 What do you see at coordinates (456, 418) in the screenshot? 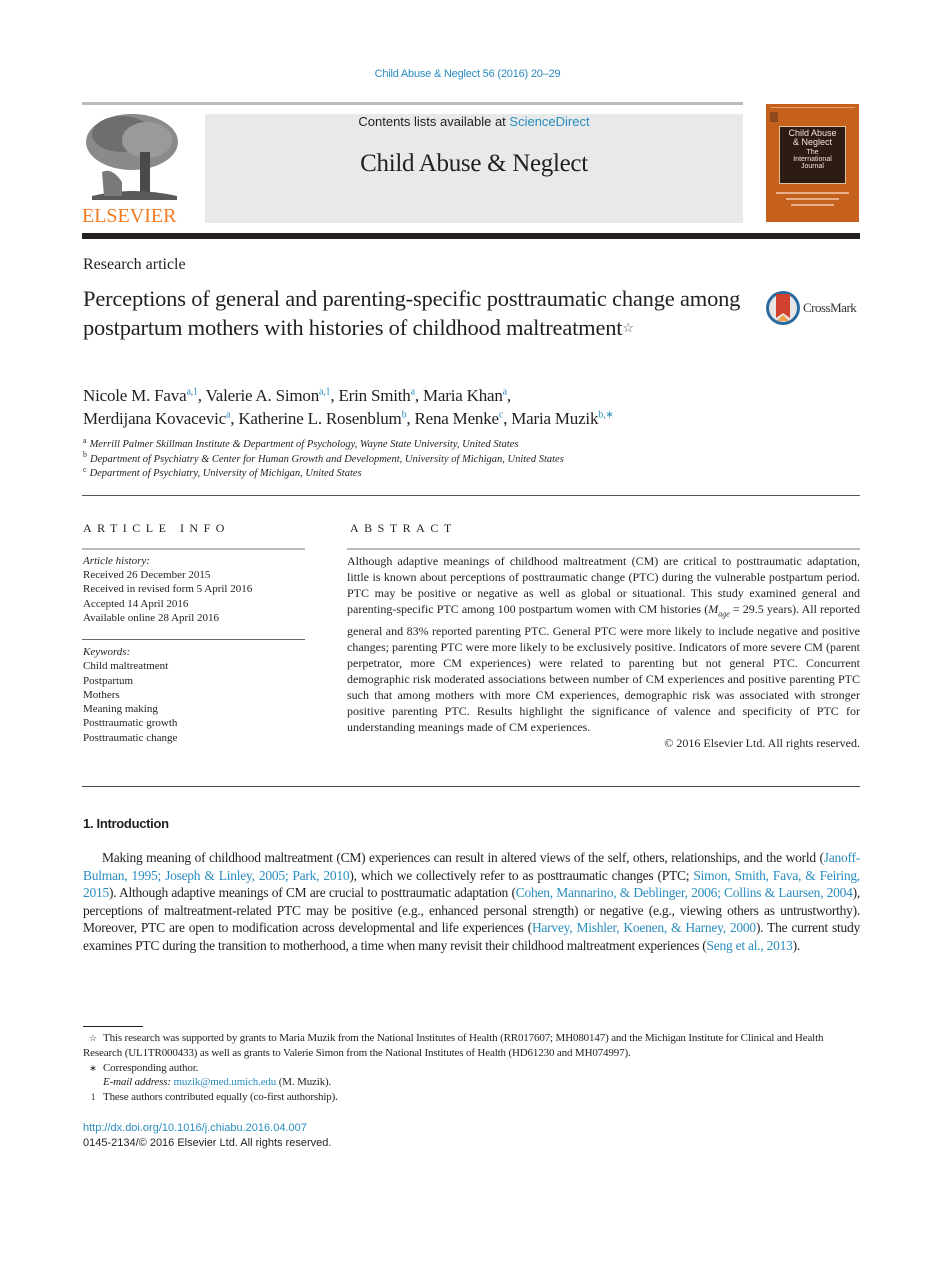
I see `author: Rena Menke` at bounding box center [456, 418].